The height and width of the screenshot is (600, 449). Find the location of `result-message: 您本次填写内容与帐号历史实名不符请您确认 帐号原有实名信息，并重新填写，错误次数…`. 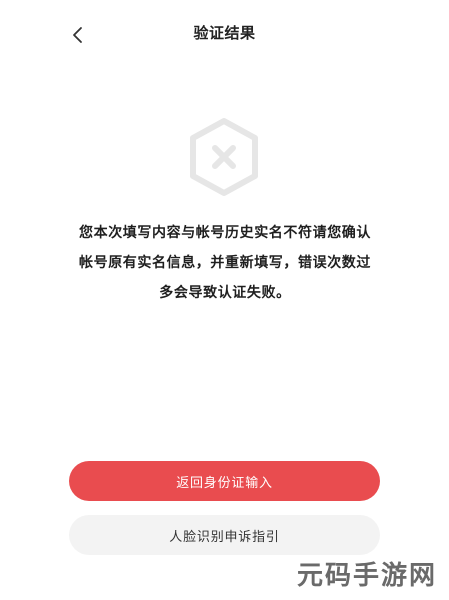

result-message: 您本次填写内容与帐号历史实名不符请您确认 帐号原有实名信息，并重新填写，错误次数… is located at coordinates (225, 263).